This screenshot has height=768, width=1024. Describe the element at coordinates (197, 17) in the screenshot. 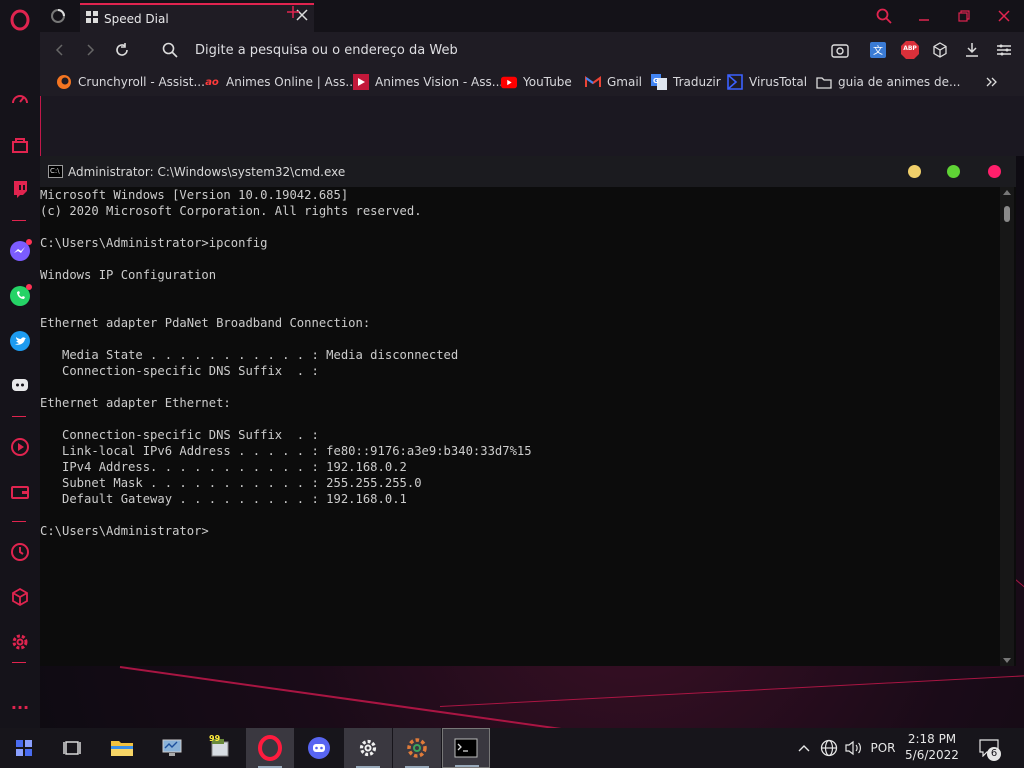

I see `tab-speed-dial: Speed Dial` at that location.